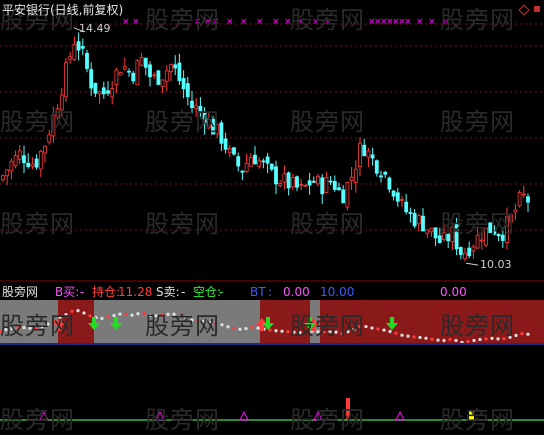  I want to click on indicator-value-3: 0.00, so click(453, 292).